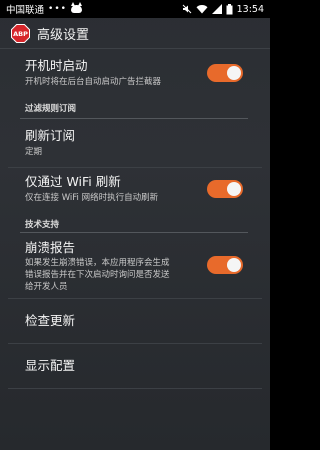 Image resolution: width=320 pixels, height=450 pixels. Describe the element at coordinates (25, 10) in the screenshot. I see `carrier-name: 中国联通` at that location.